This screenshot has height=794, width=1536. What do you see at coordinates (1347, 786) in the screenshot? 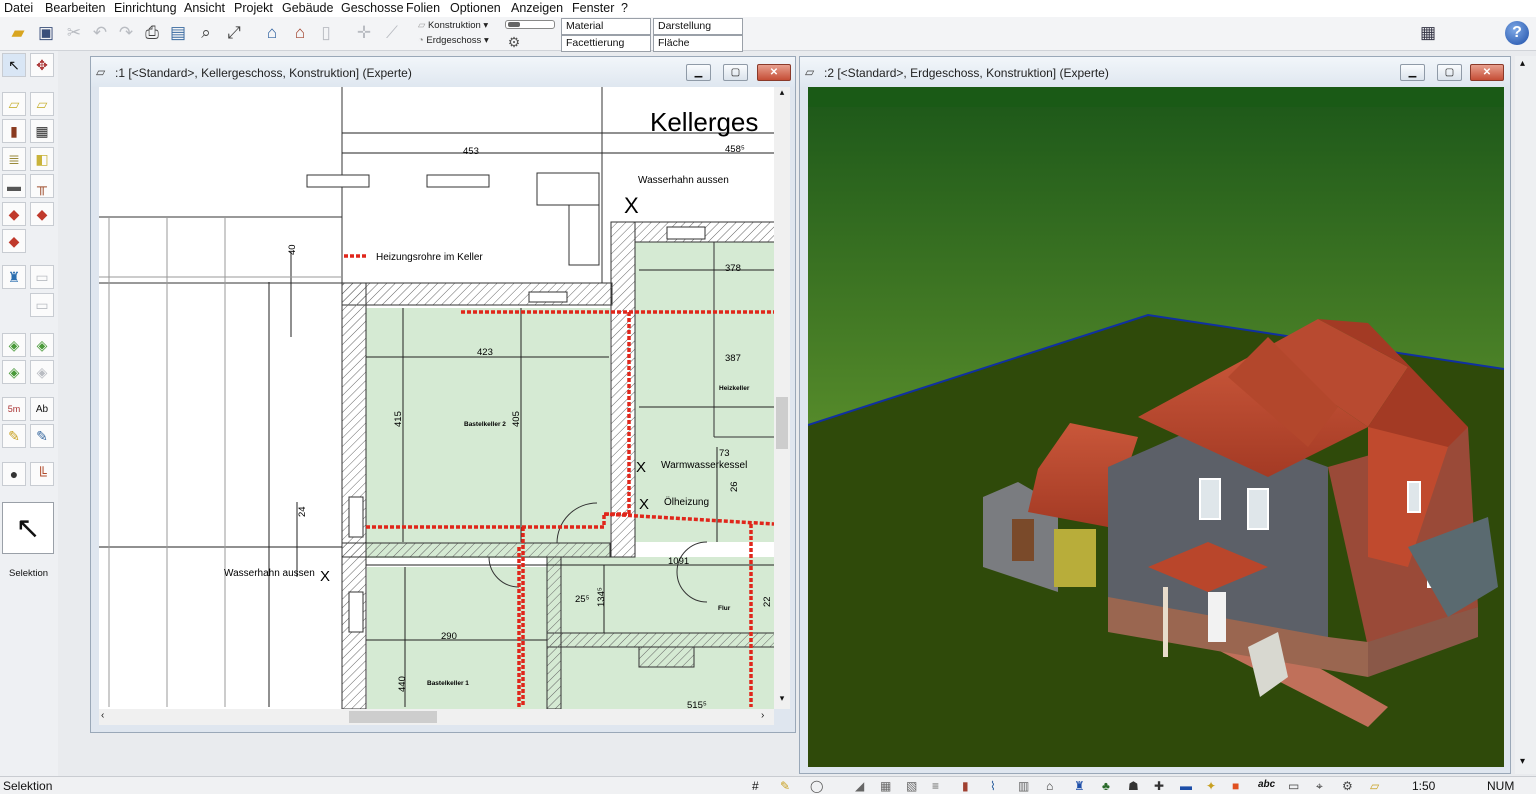
I see `camera-icon: ⚙` at bounding box center [1347, 786].